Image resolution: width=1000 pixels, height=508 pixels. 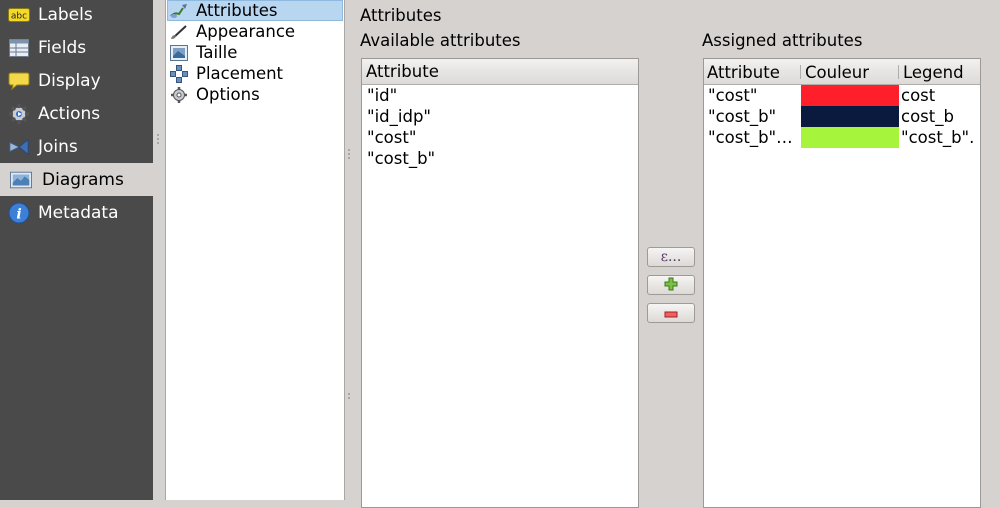 I want to click on tree-item-placement: Placement, so click(x=225, y=73).